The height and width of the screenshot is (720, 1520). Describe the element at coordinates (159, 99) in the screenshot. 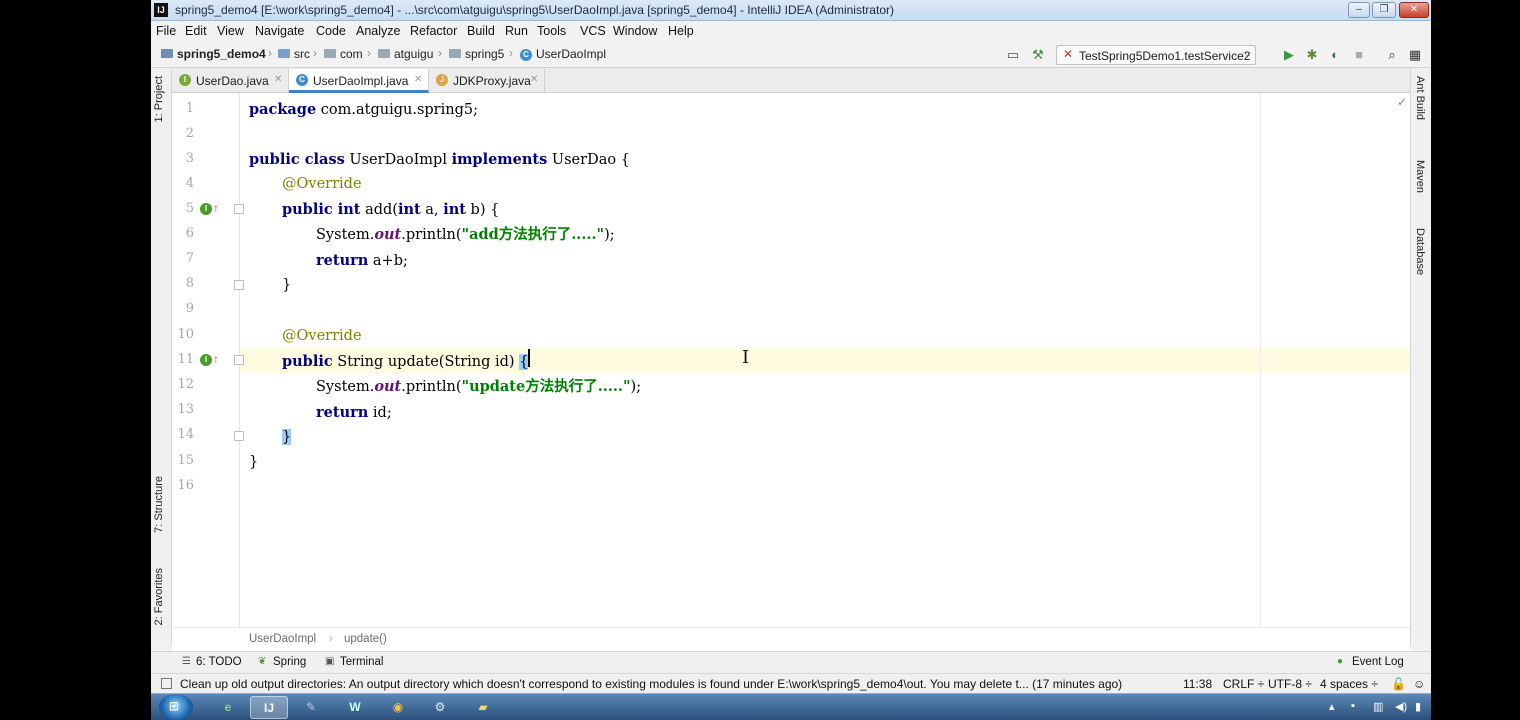

I see `project-tool-tab: 1: Project` at that location.